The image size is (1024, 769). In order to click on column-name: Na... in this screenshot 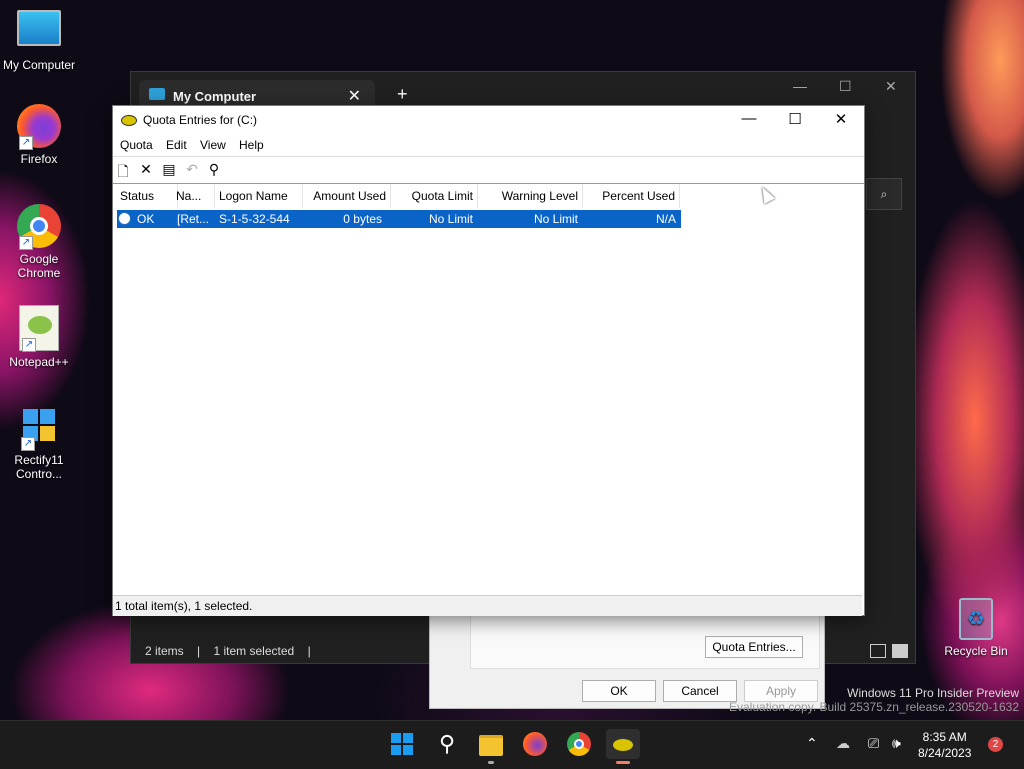, I will do `click(192, 196)`.